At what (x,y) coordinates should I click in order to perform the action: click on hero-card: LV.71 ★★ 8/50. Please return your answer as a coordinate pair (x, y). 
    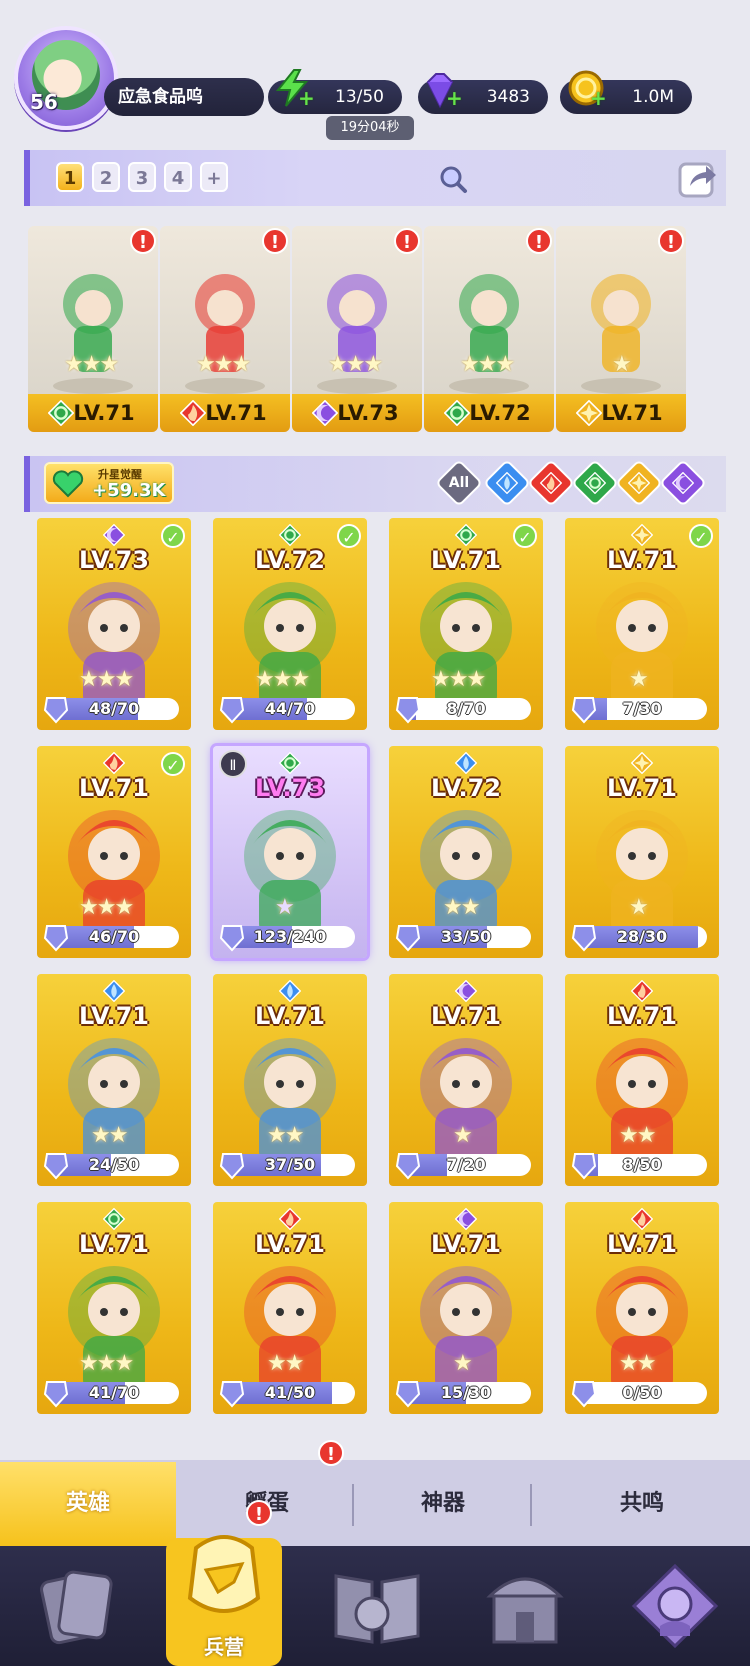
    Looking at the image, I should click on (642, 1080).